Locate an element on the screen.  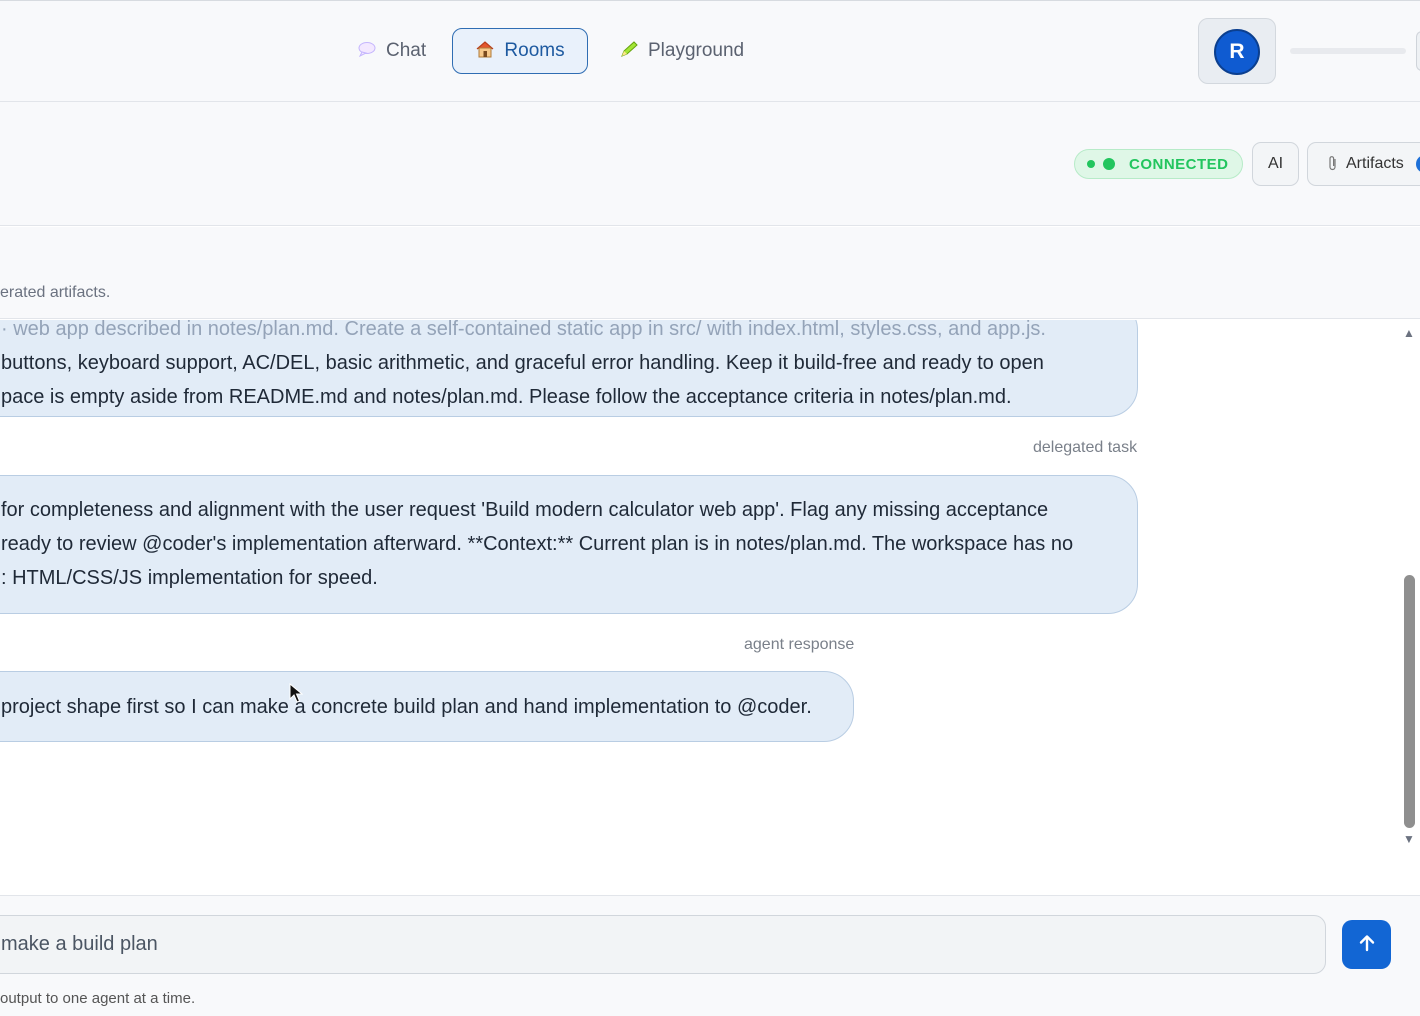
composer-hint: output to one agent at a time. is located at coordinates (98, 998).